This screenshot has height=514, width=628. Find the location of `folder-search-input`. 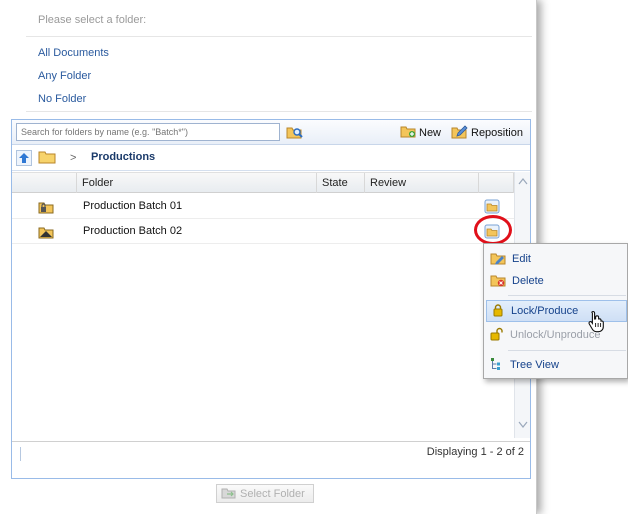

folder-search-input is located at coordinates (148, 132).